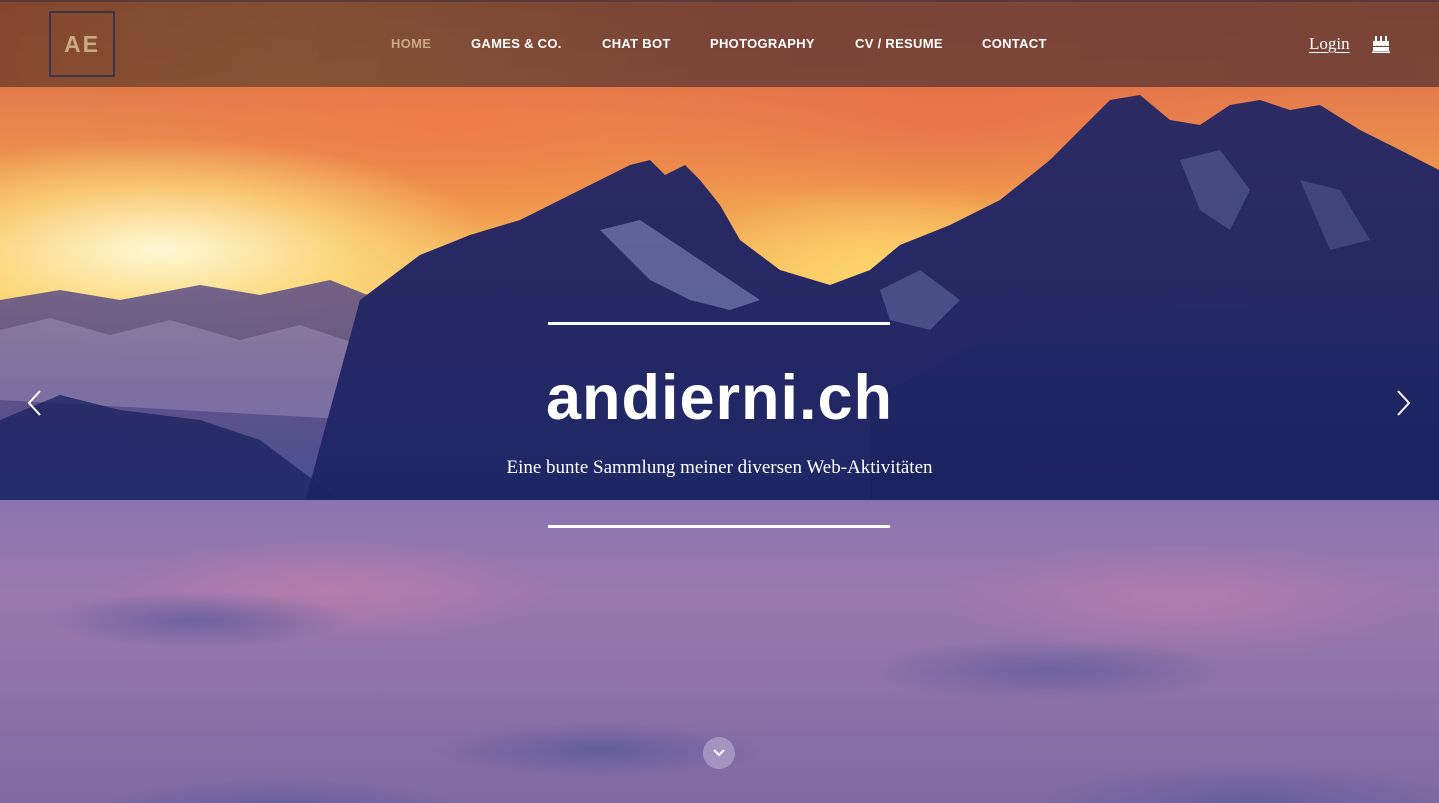  I want to click on chevron-down-icon, so click(719, 753).